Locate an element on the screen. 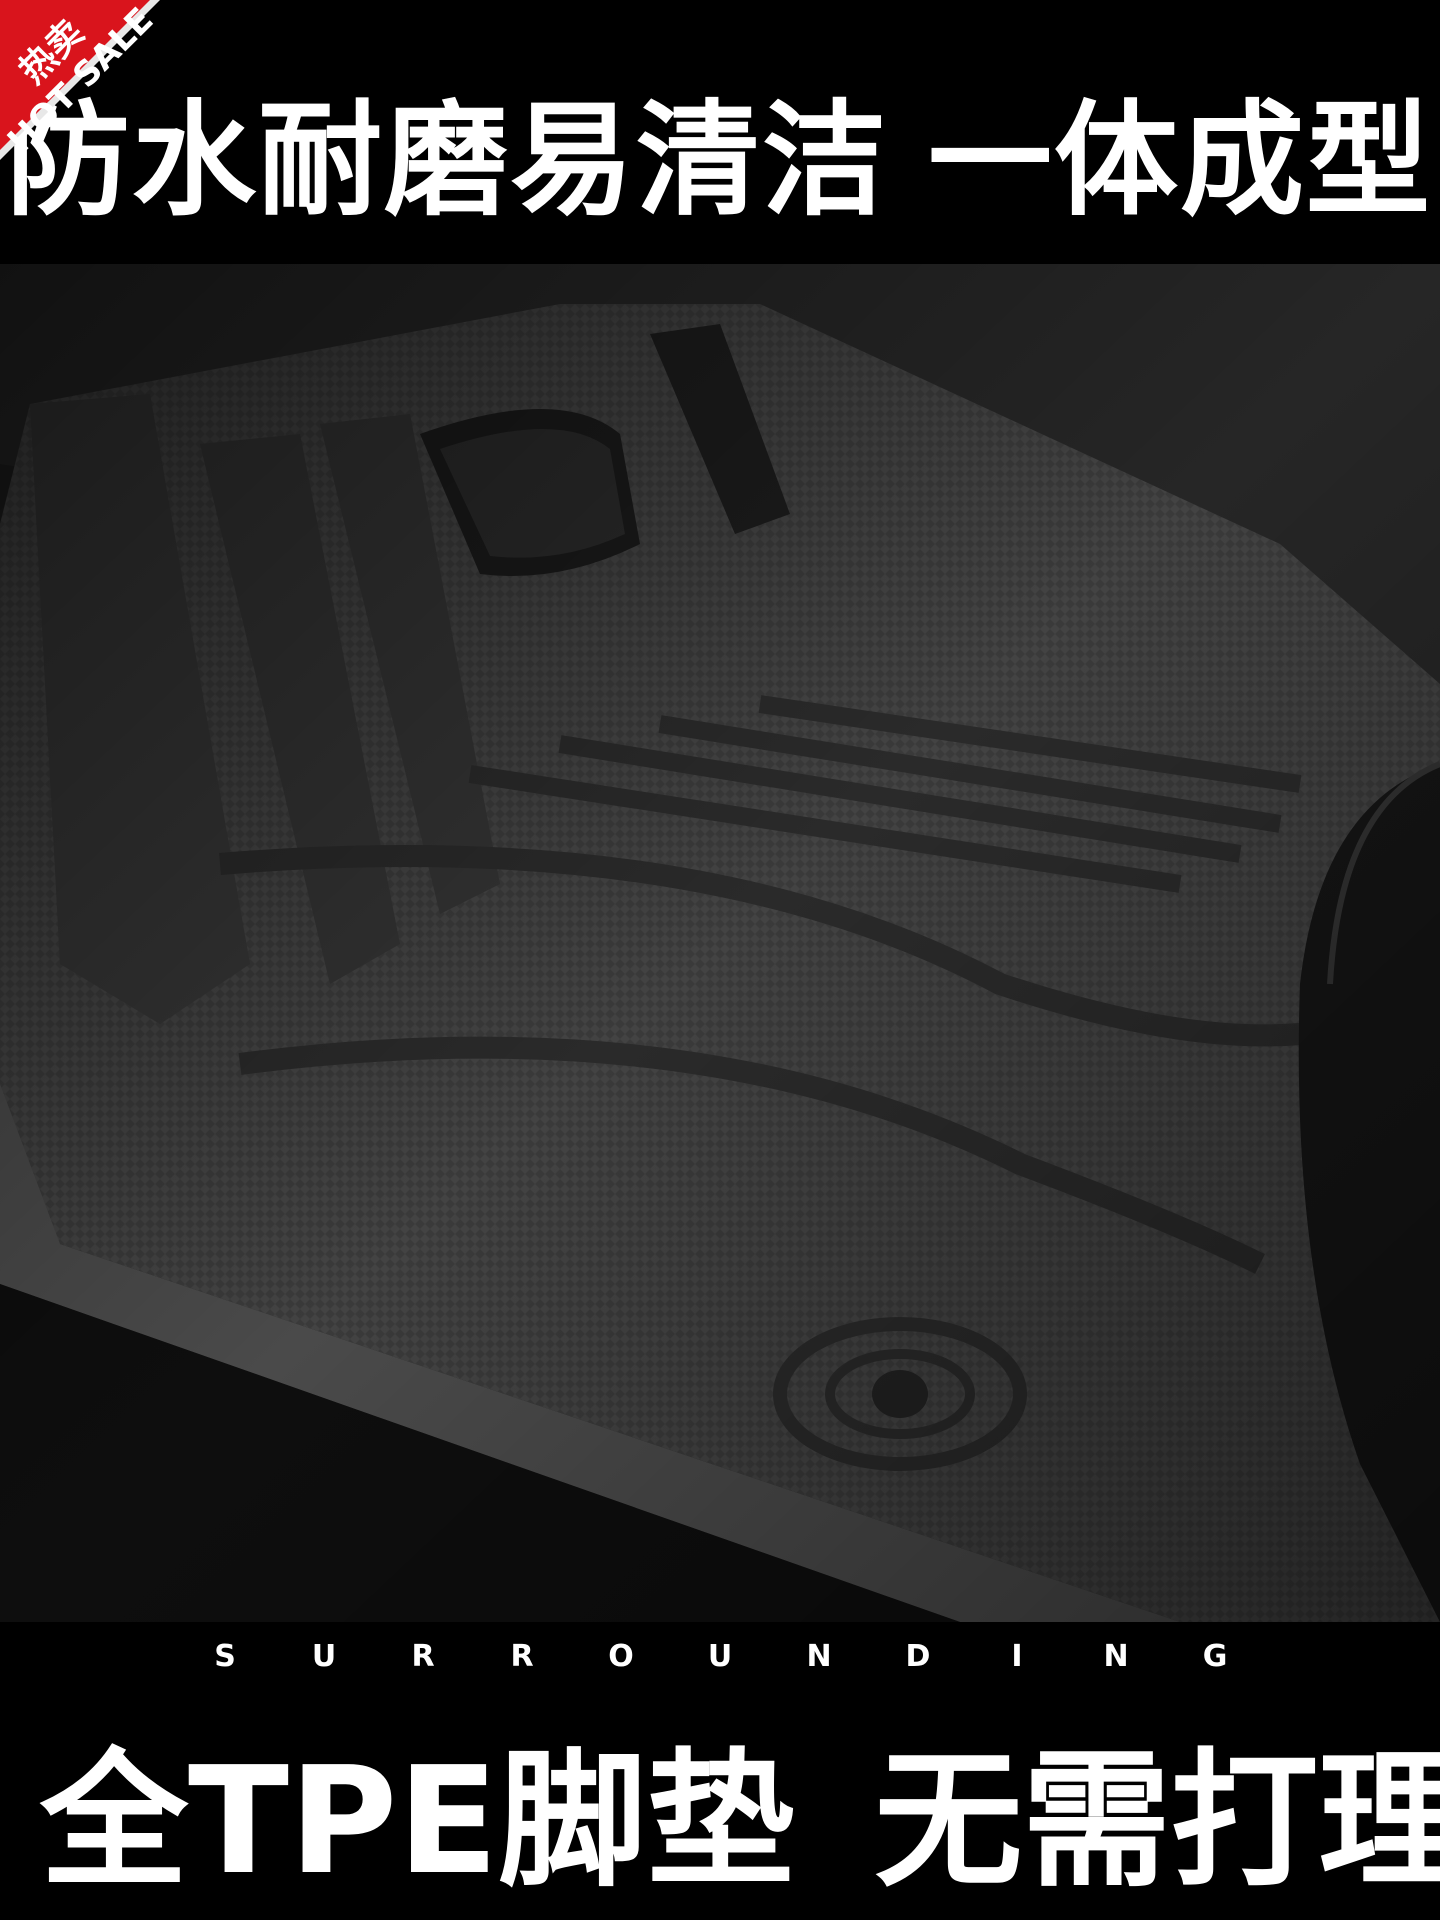  surround-letter: O is located at coordinates (621, 1656).